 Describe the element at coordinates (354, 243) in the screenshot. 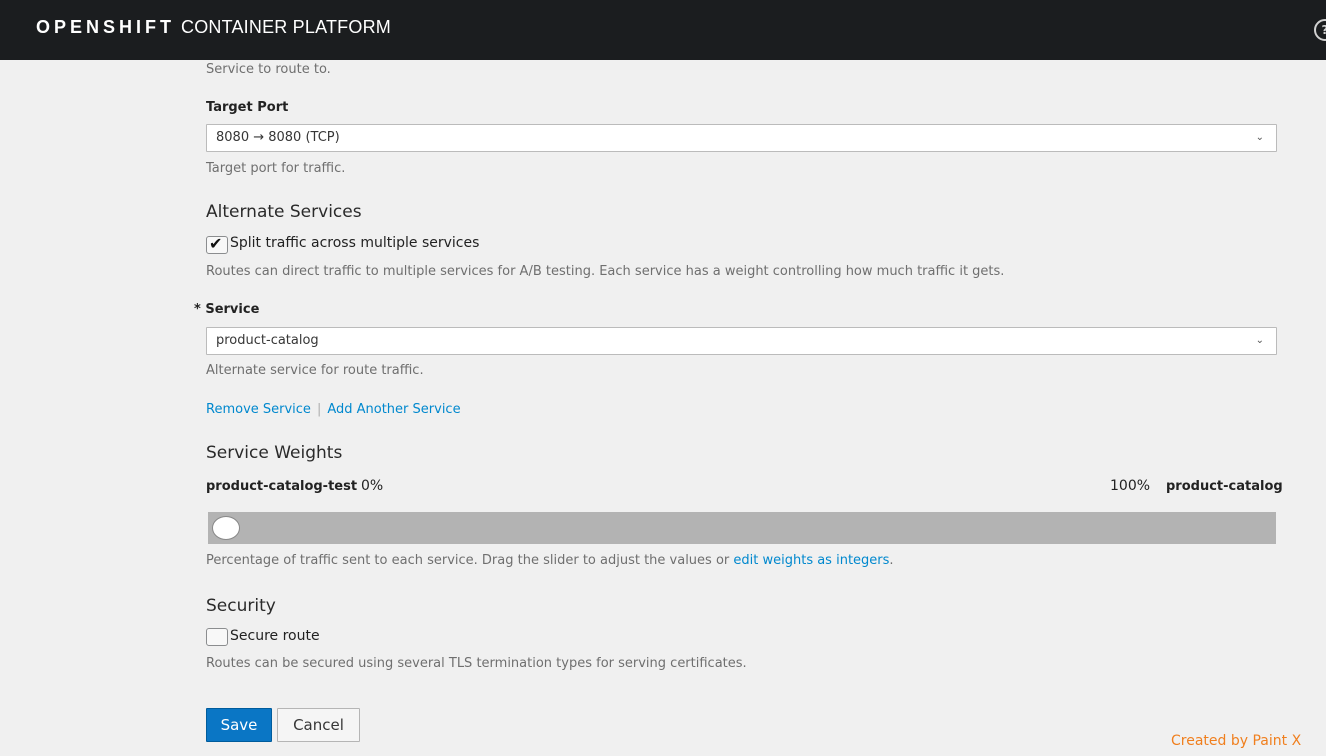

I see `split-traffic-label: Split traffic across multiple services` at that location.